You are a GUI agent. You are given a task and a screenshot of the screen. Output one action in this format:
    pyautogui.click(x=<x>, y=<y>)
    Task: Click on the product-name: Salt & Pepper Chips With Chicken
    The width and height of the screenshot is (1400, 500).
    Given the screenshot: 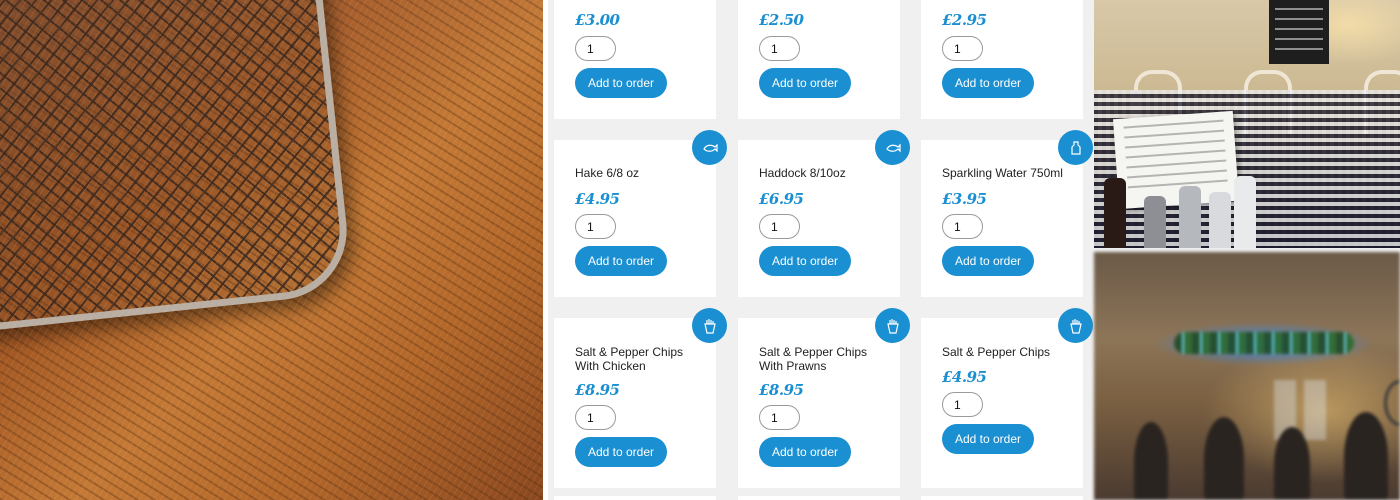 What is the action you would take?
    pyautogui.click(x=629, y=359)
    